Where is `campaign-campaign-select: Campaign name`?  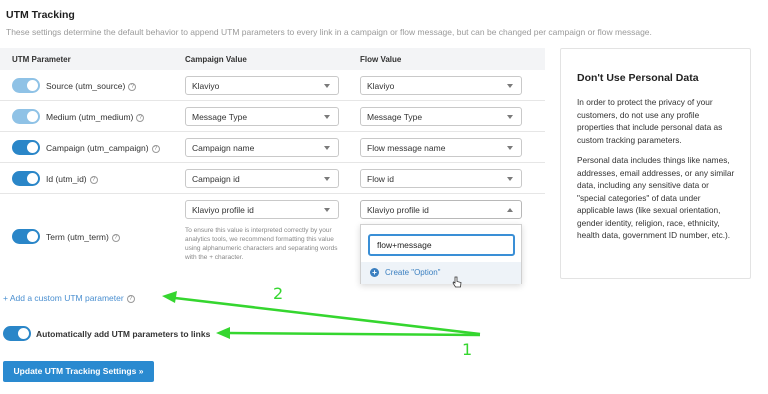 campaign-campaign-select: Campaign name is located at coordinates (262, 147).